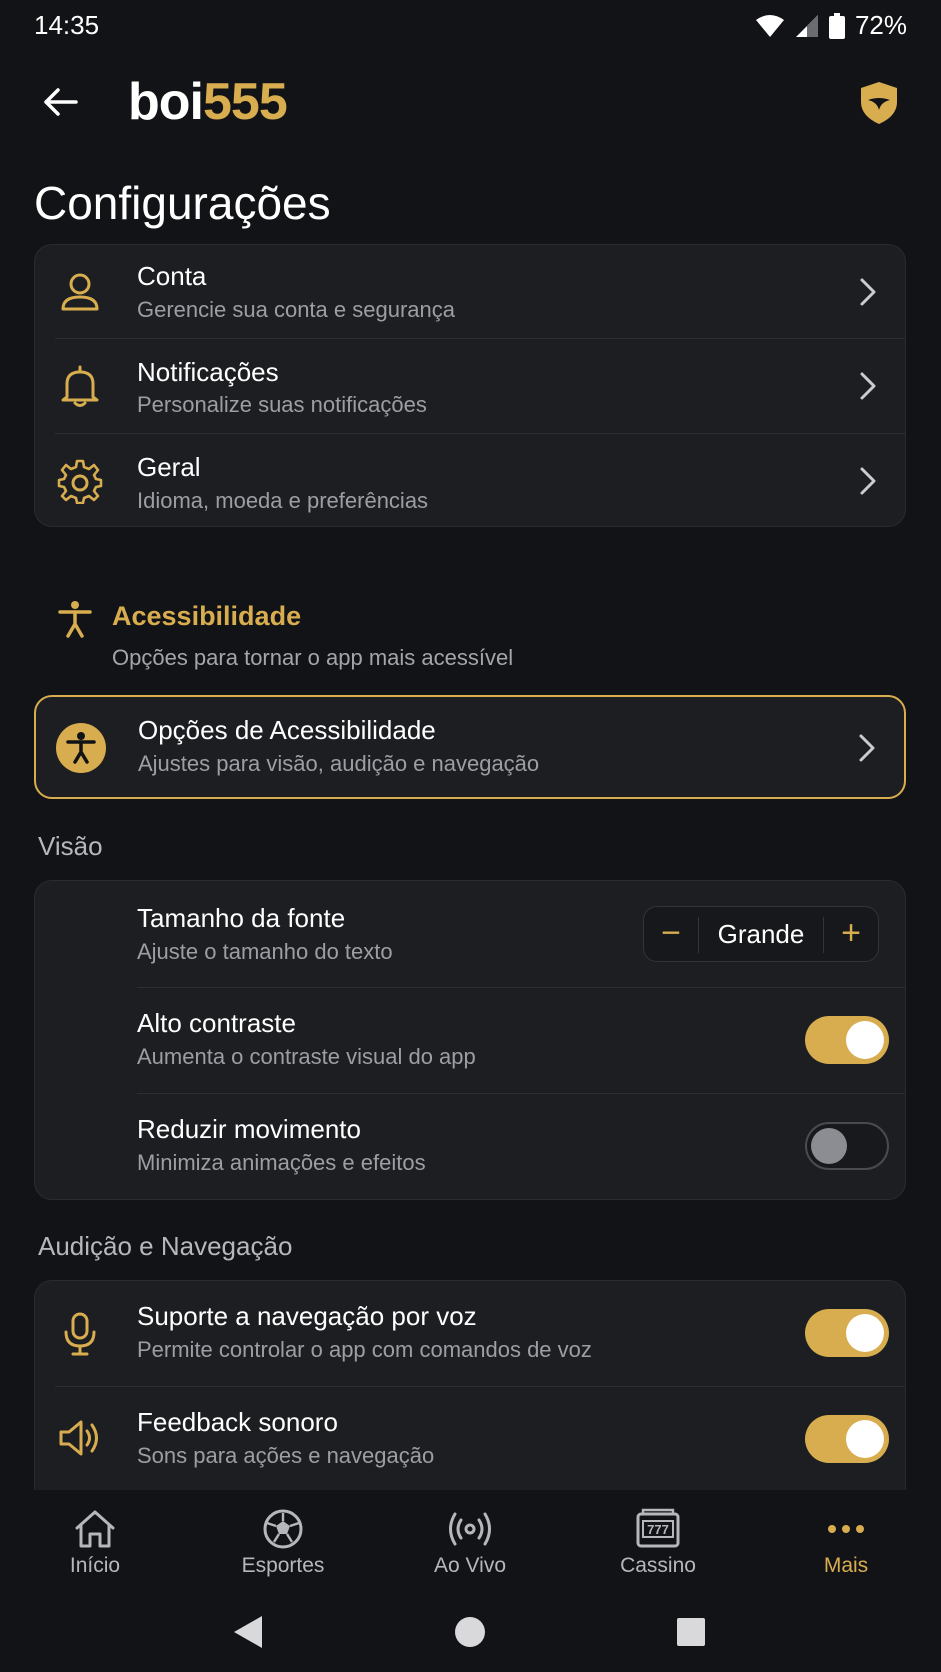 This screenshot has height=1672, width=941. What do you see at coordinates (237, 1422) in the screenshot?
I see `sound-feedback-title: Feedback sonoro` at bounding box center [237, 1422].